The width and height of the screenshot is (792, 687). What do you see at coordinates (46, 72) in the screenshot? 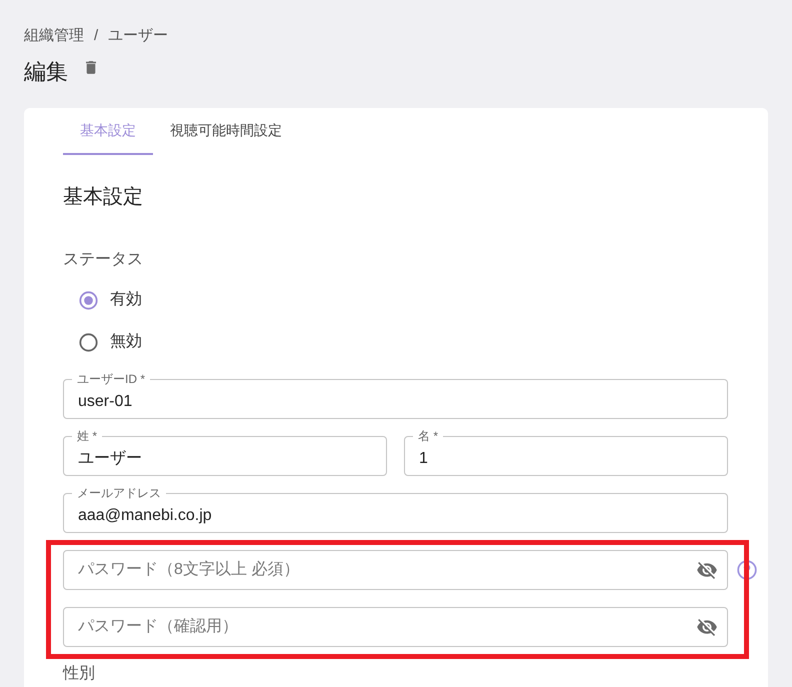
I see `page-title: 編集` at bounding box center [46, 72].